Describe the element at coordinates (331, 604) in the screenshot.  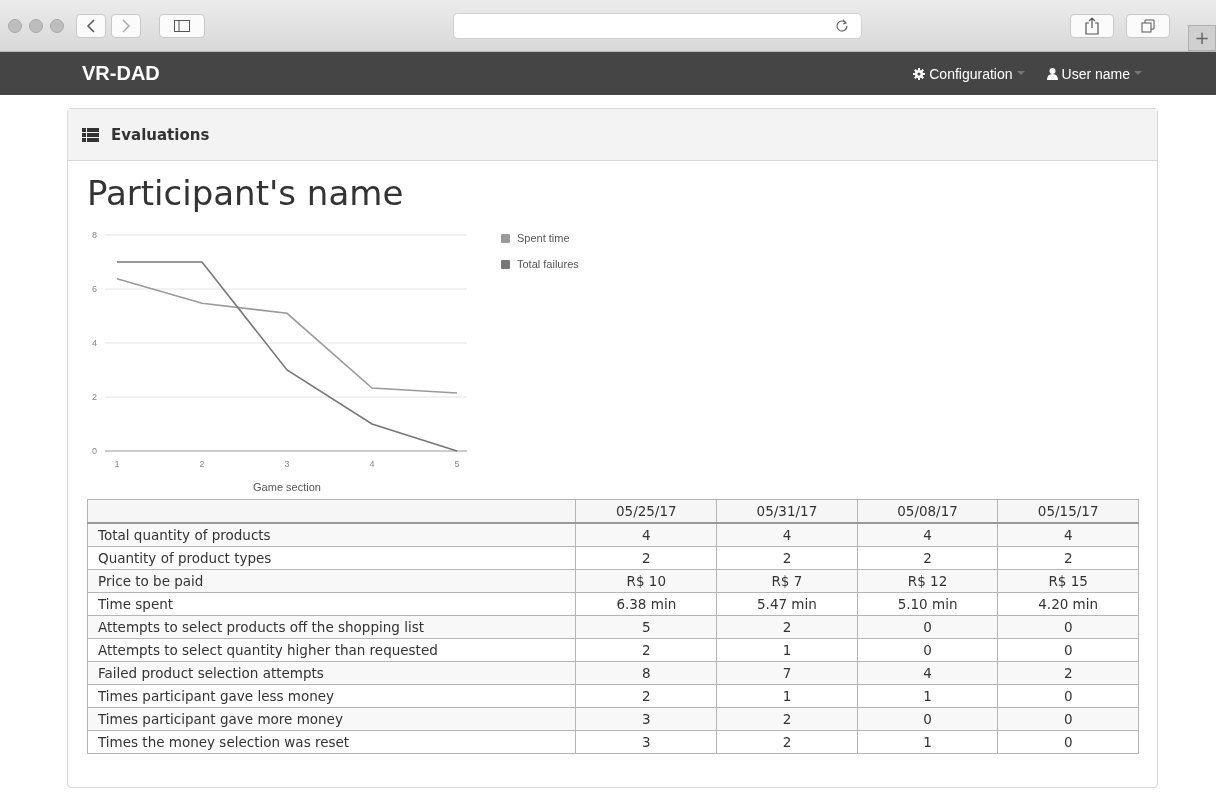
I see `row-label: Time spent` at that location.